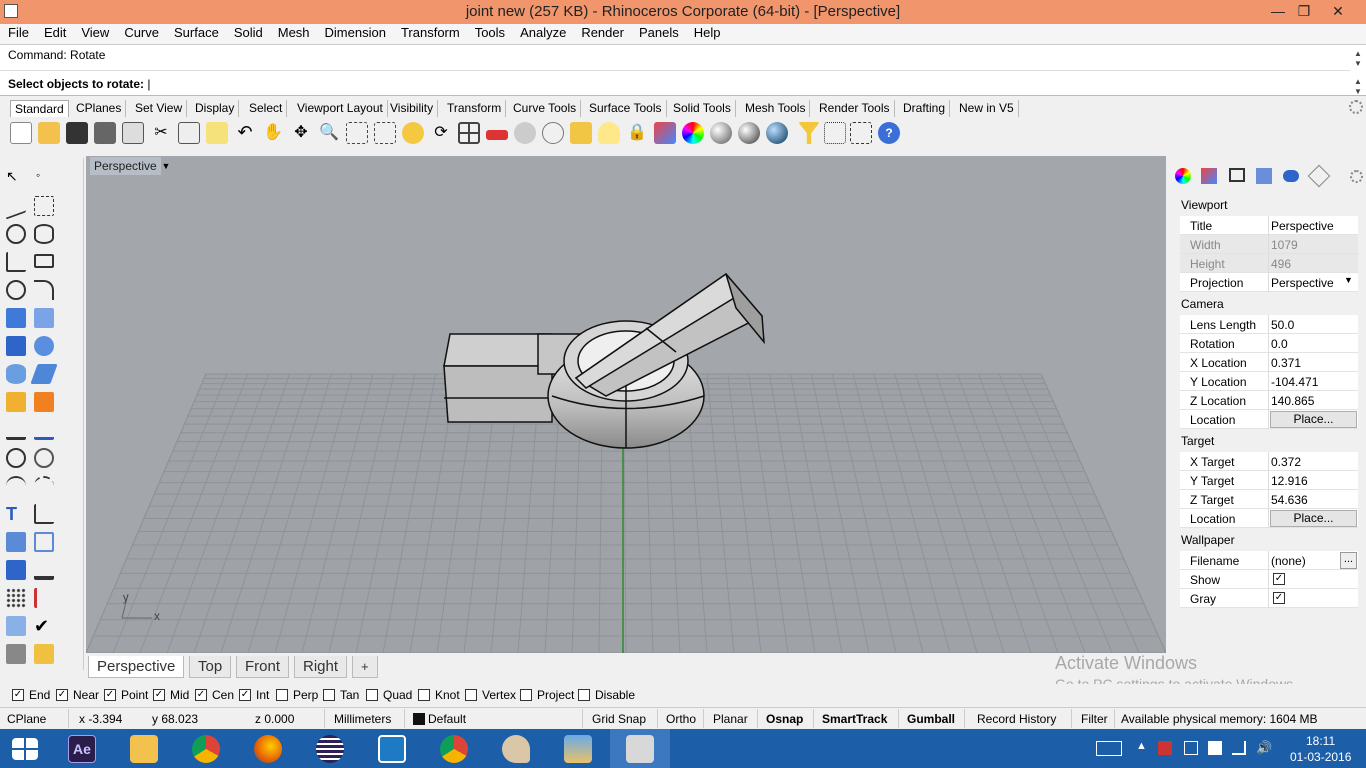 The image size is (1366, 768). Describe the element at coordinates (49, 133) in the screenshot. I see `open-icon` at that location.